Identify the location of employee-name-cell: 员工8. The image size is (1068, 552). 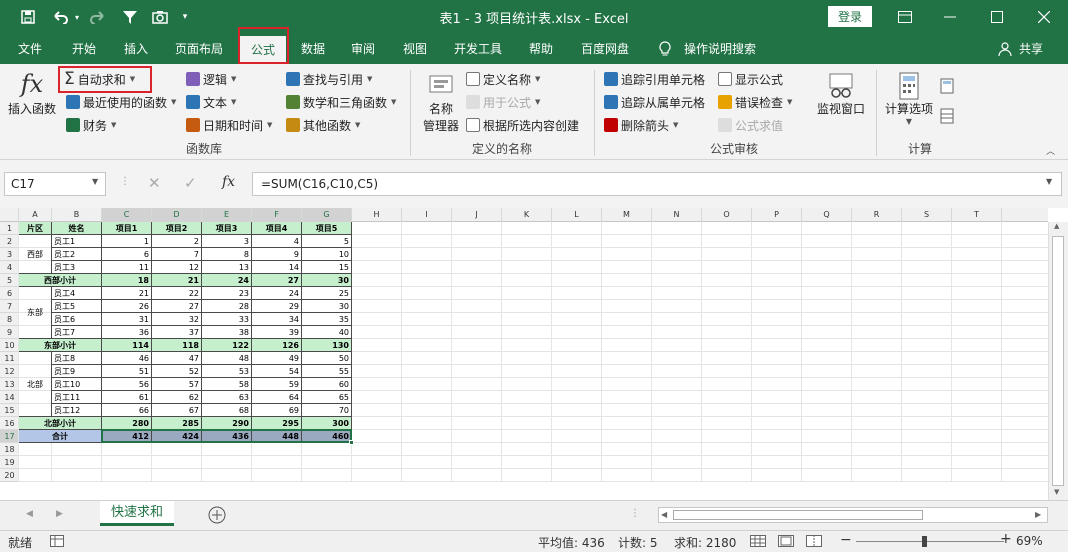
(77, 358).